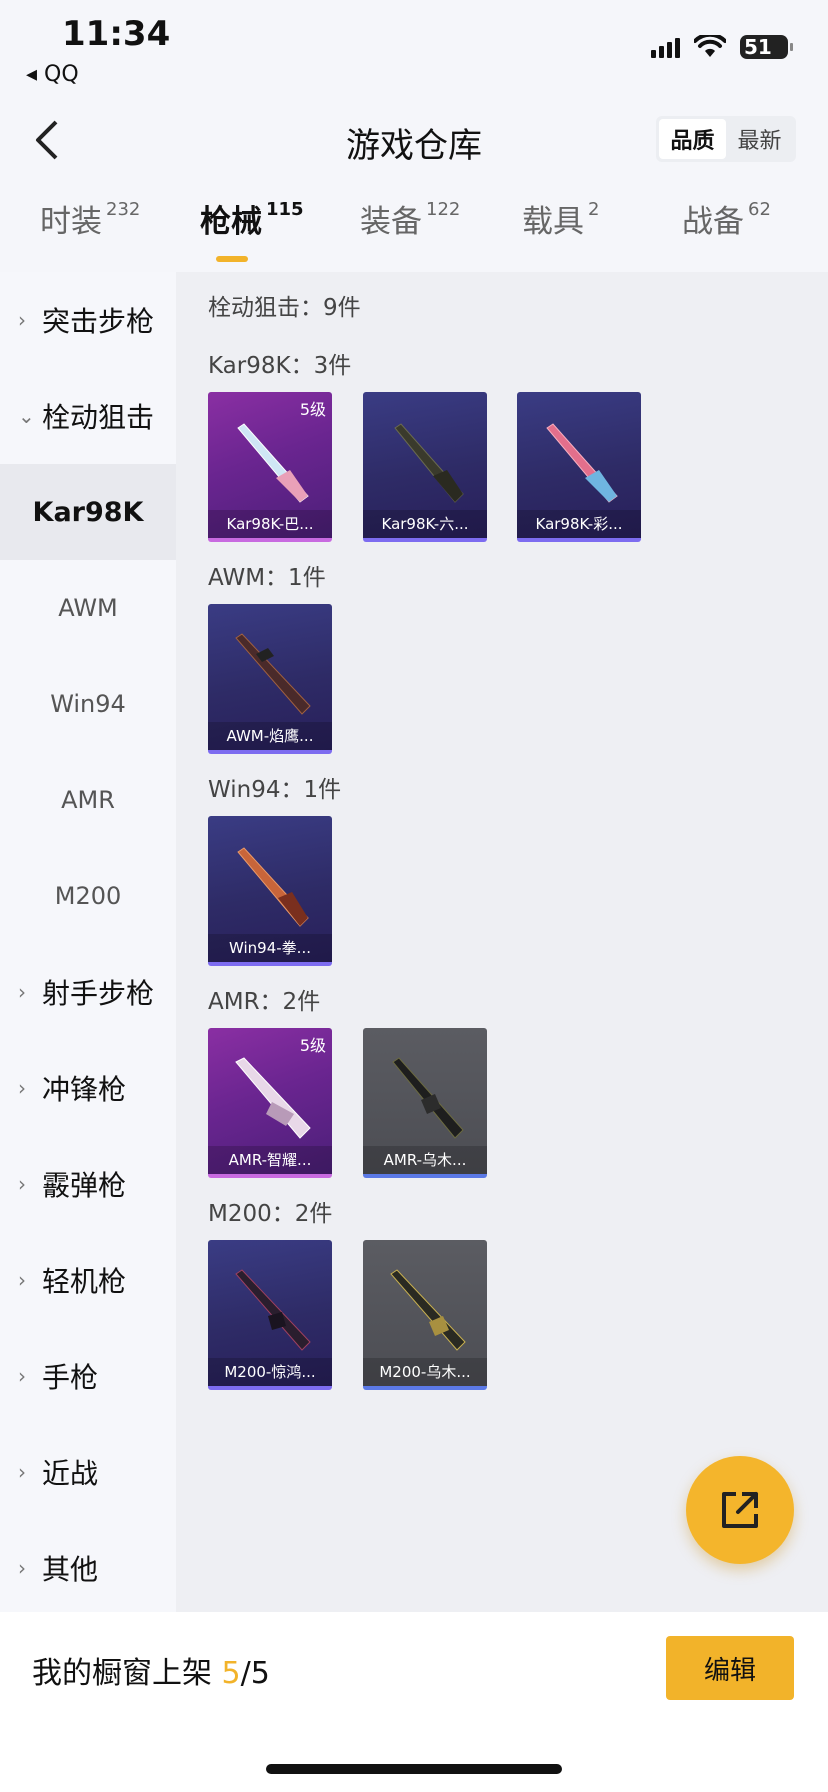 This screenshot has width=828, height=1792. I want to click on shelf-label: 我的橱窗上架, so click(127, 1673).